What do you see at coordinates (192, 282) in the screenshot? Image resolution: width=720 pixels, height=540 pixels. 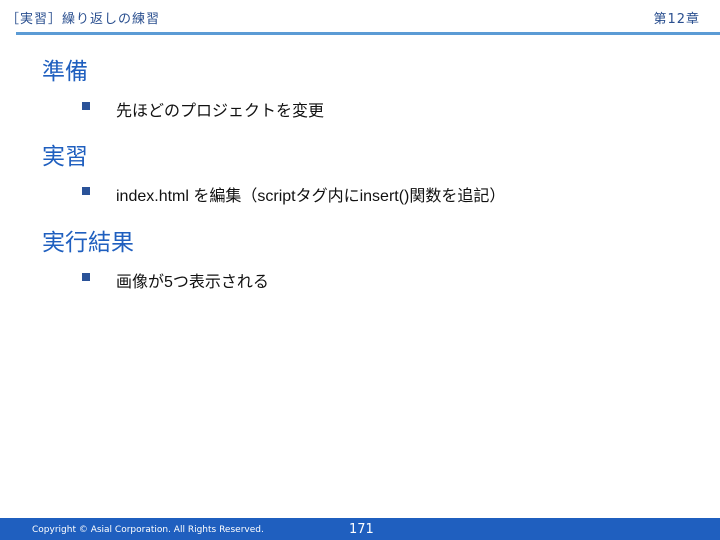 I see `bullet-text-result: 画像が5つ表示される` at bounding box center [192, 282].